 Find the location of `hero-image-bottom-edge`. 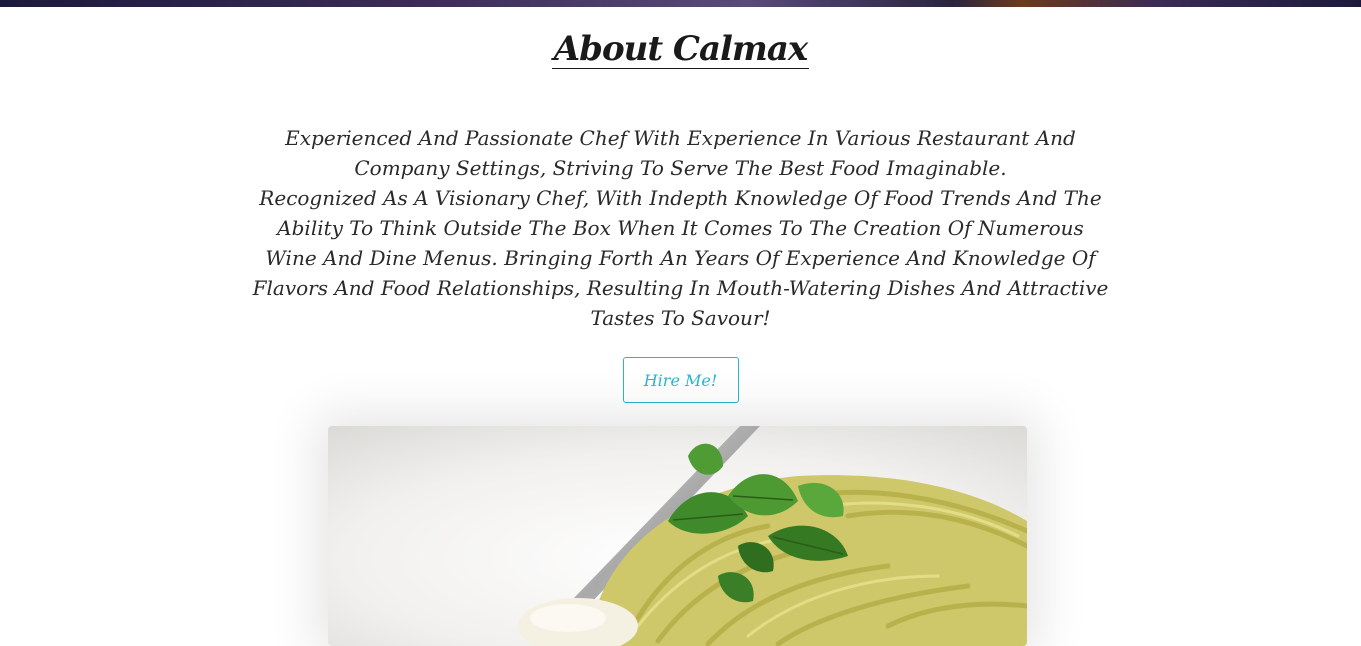

hero-image-bottom-edge is located at coordinates (680, 3).